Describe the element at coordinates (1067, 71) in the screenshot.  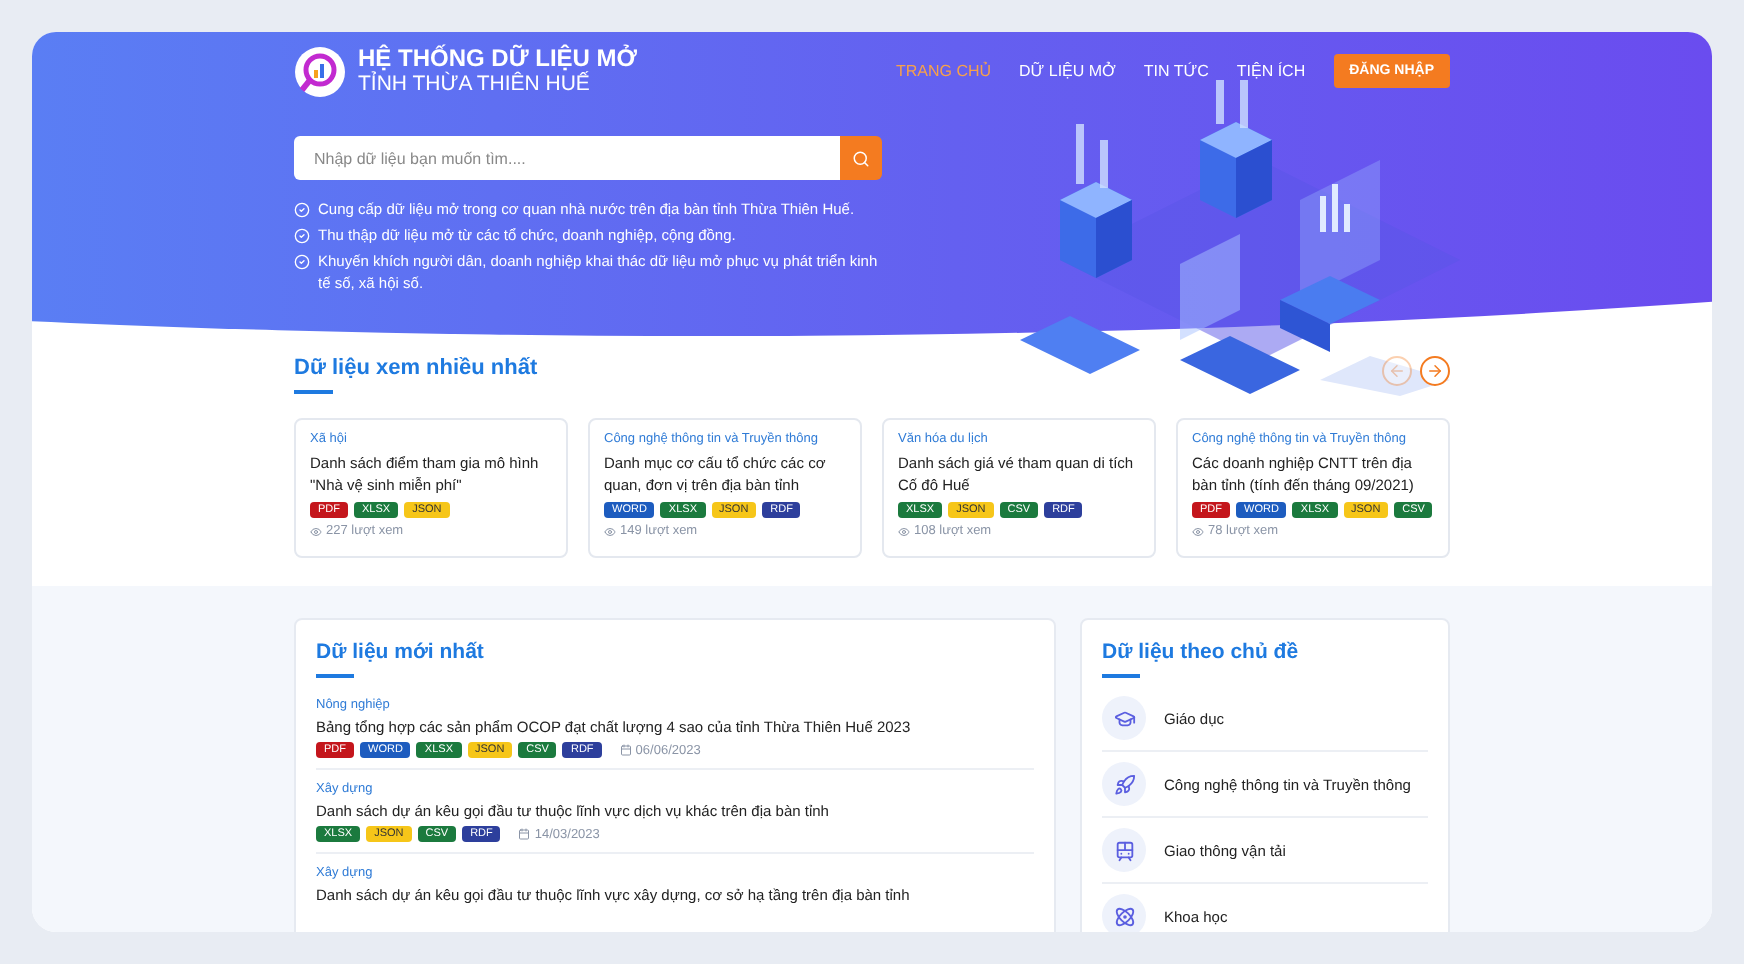
I see `nav-link: DỮ LIỆU MỞ` at that location.